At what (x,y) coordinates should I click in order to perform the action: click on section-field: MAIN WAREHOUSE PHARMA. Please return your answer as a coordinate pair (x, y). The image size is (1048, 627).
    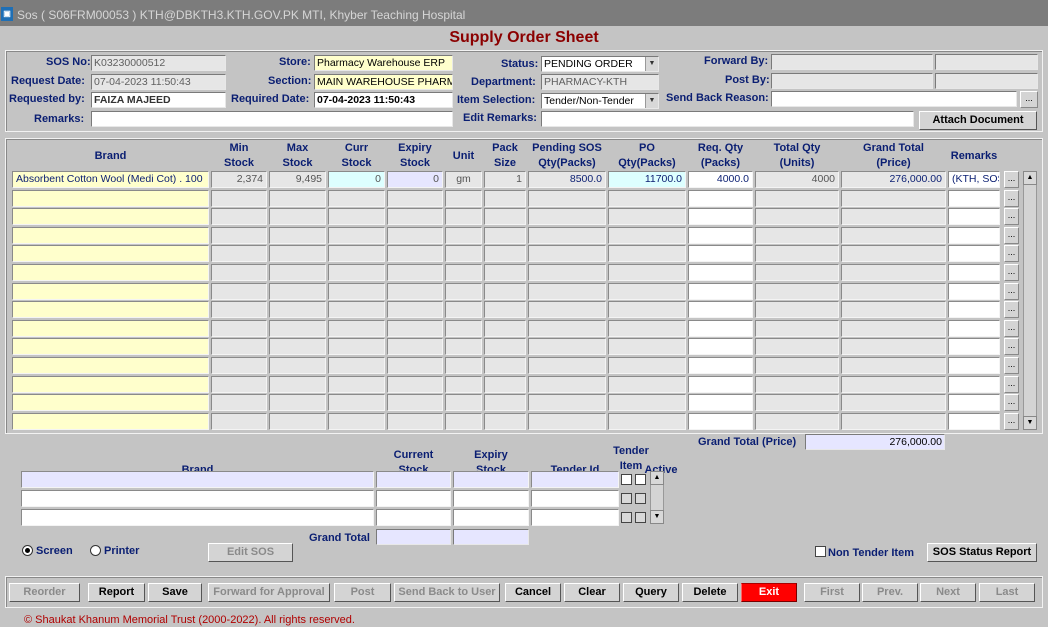
    Looking at the image, I should click on (383, 82).